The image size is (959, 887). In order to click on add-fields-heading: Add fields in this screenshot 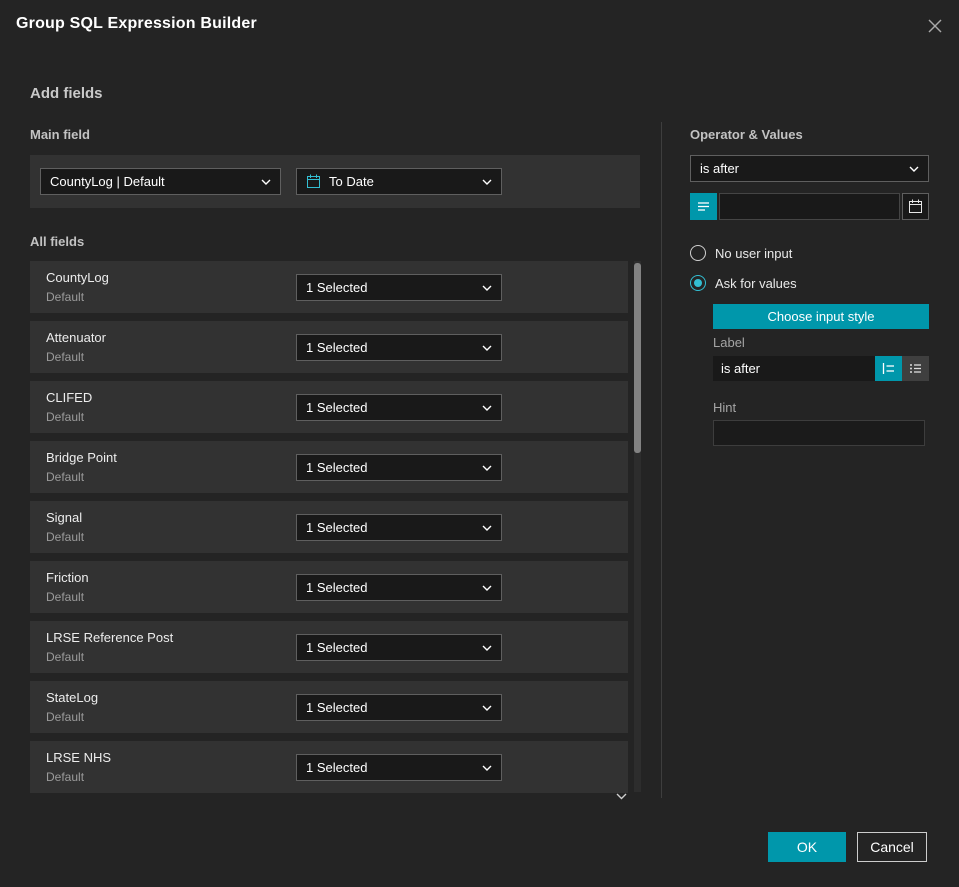, I will do `click(66, 93)`.